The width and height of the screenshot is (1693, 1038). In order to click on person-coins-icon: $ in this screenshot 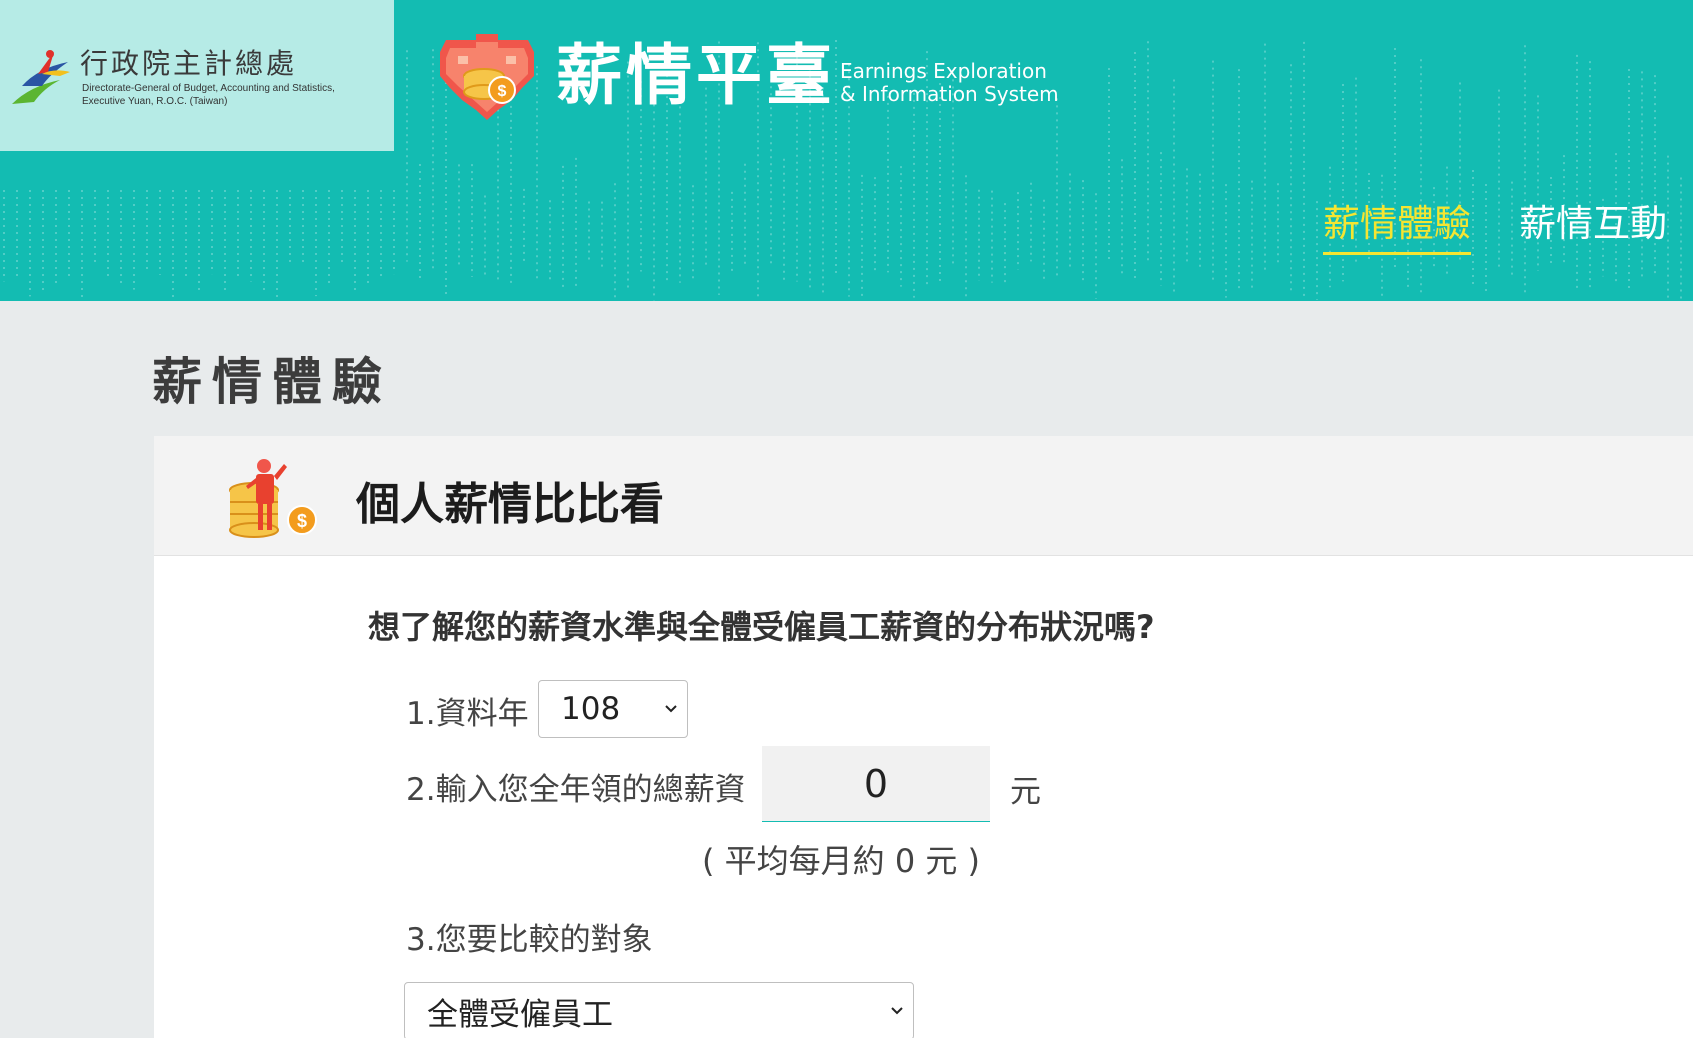, I will do `click(273, 498)`.